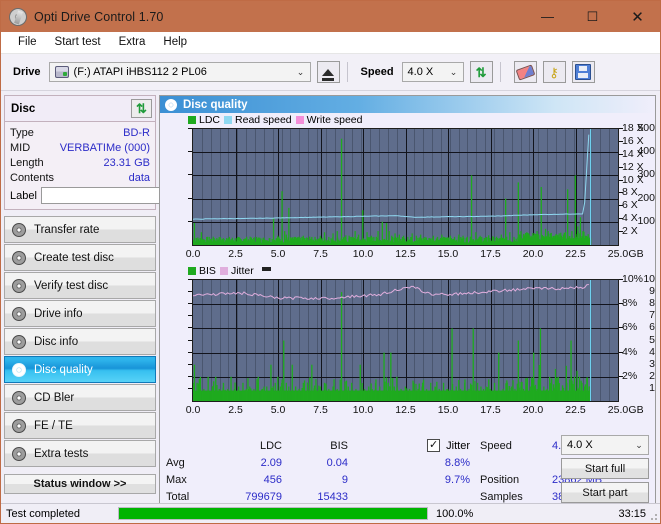 This screenshot has width=661, height=524. Describe the element at coordinates (141, 108) in the screenshot. I see `disc-refresh-button: ⇅` at that location.